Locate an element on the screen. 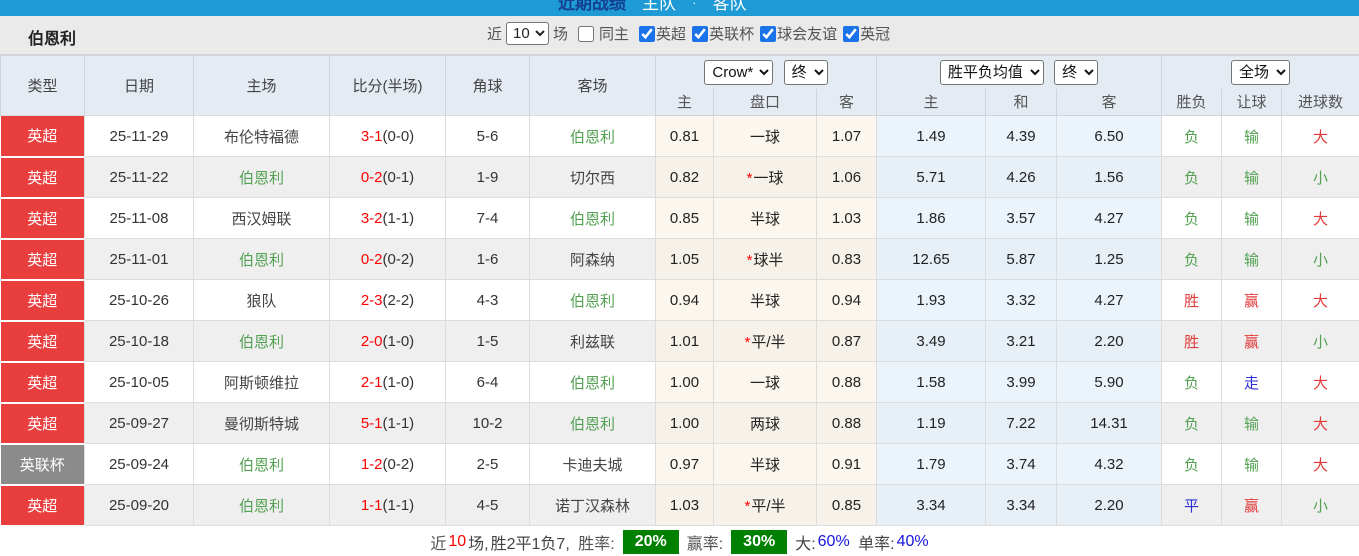  fulltime-score: 3-1 is located at coordinates (371, 136).